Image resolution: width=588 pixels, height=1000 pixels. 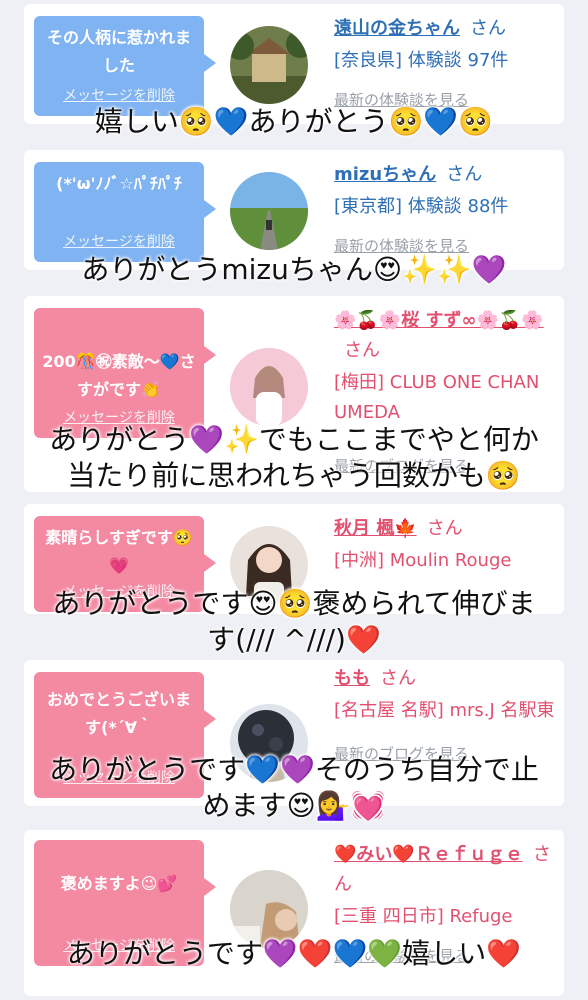 What do you see at coordinates (119, 551) in the screenshot?
I see `message-text: 素晴らしすぎです🥺💗` at bounding box center [119, 551].